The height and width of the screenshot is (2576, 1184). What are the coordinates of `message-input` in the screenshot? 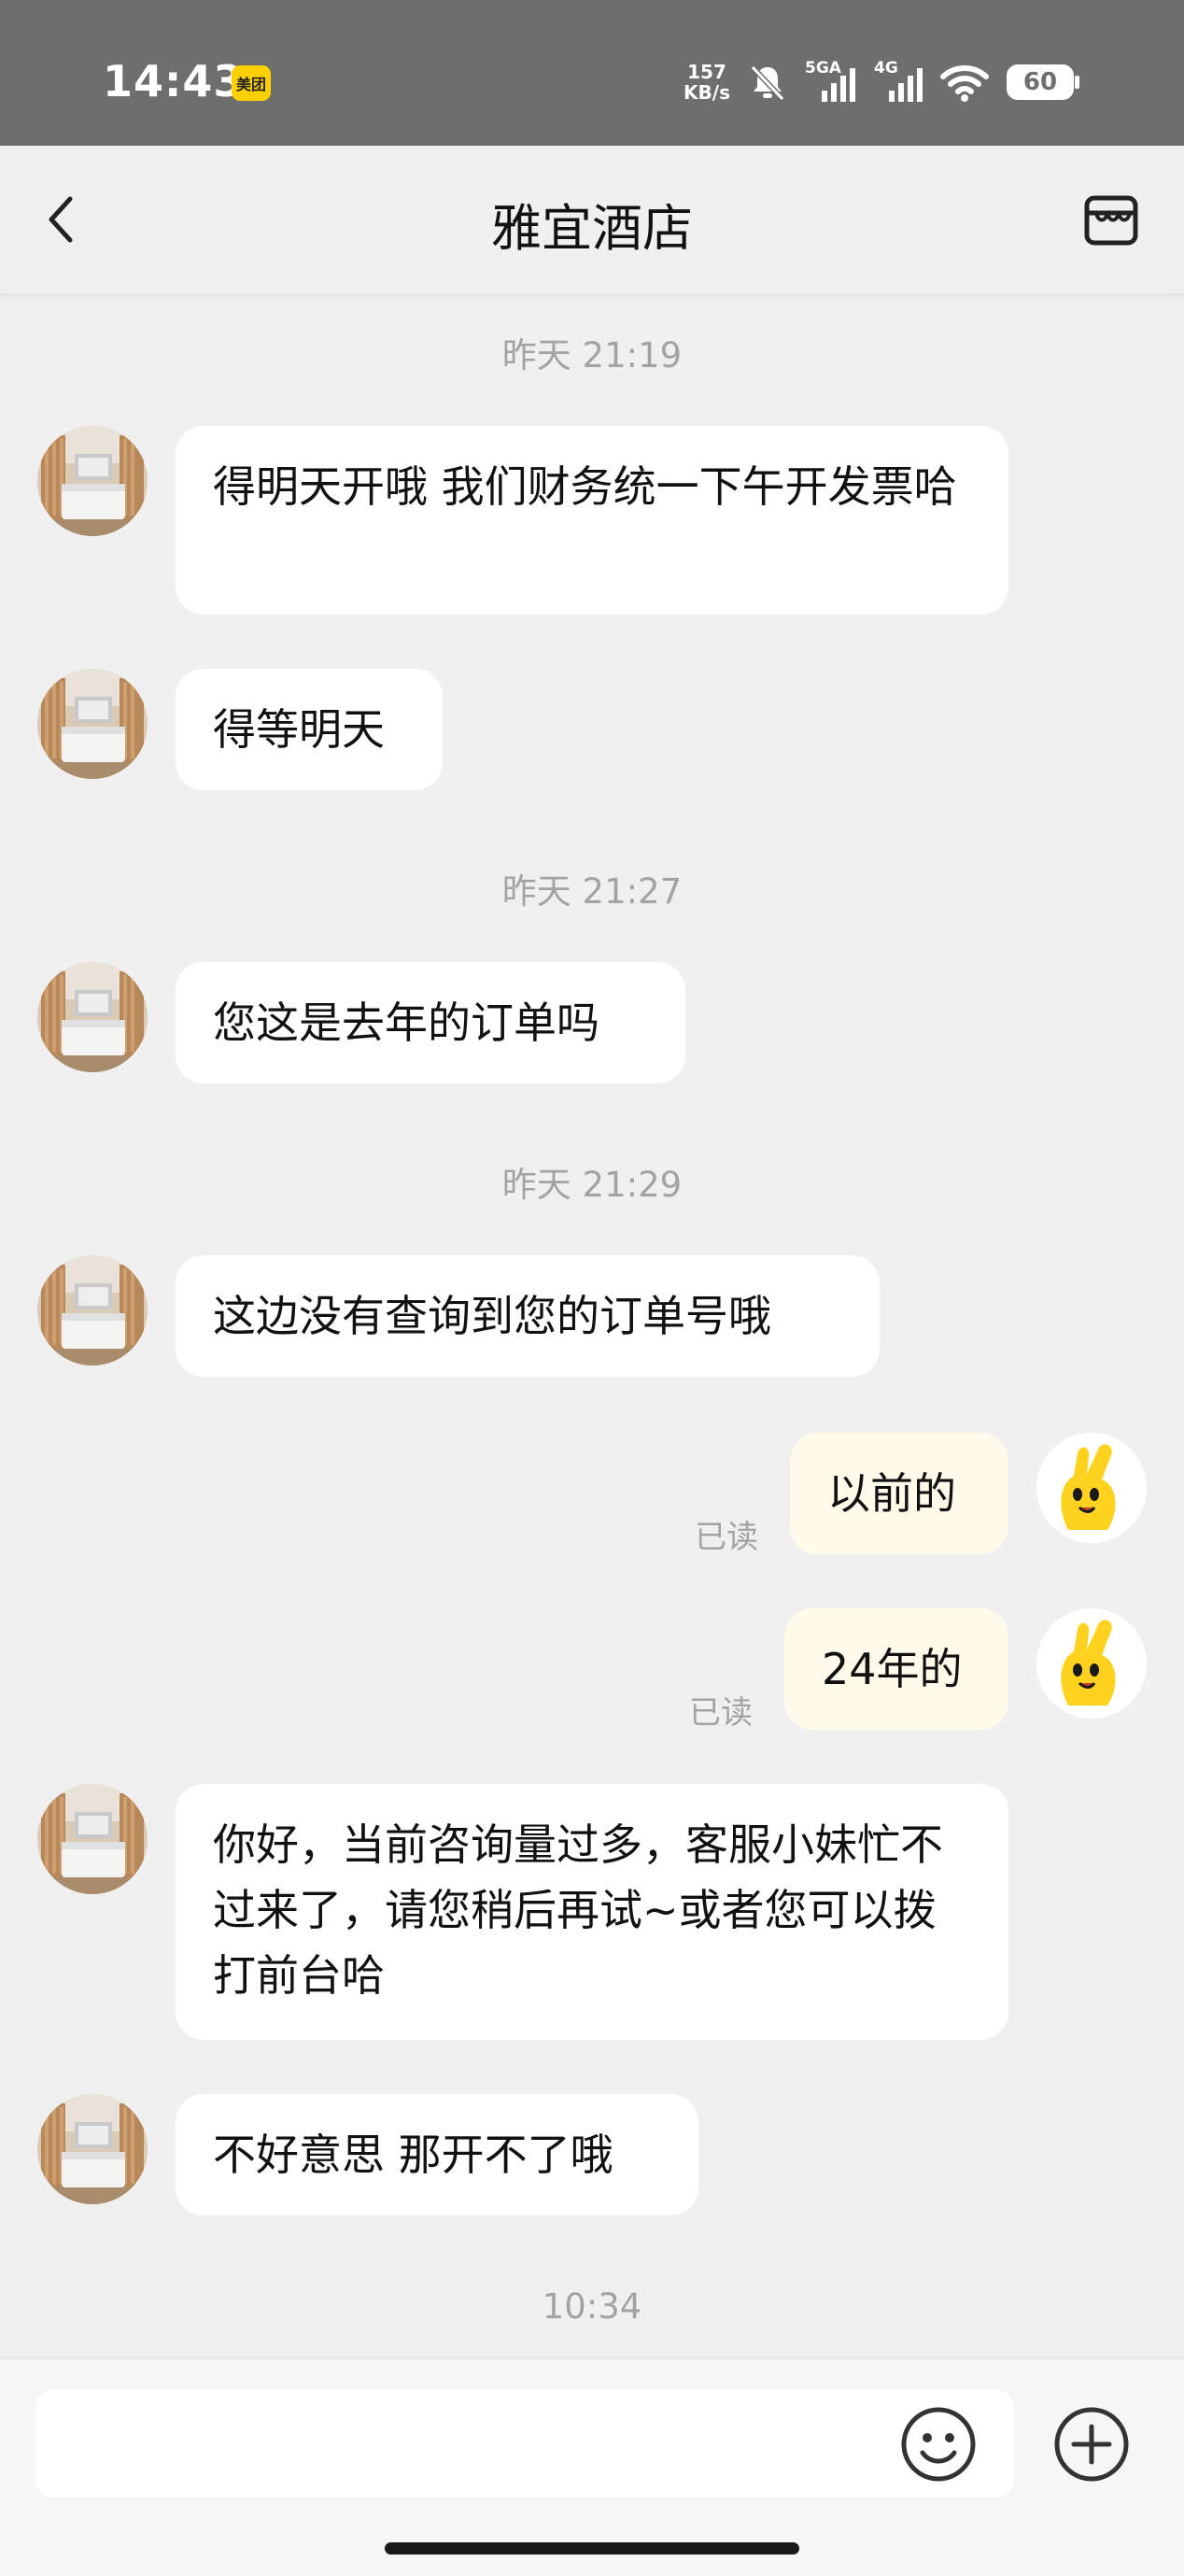 It's located at (525, 2443).